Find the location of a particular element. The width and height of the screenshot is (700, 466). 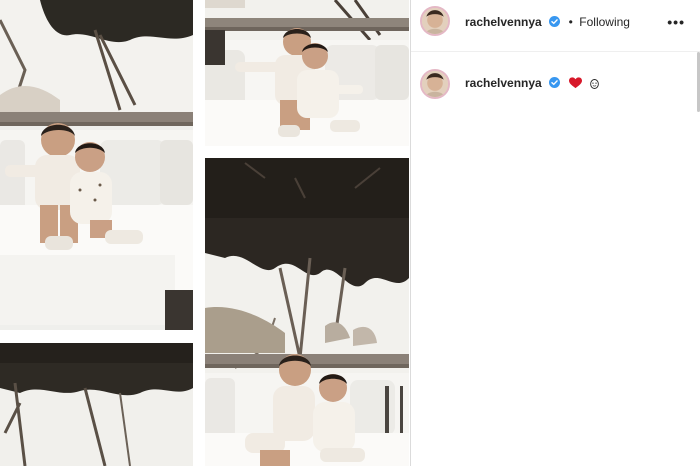

header-user-line: rachelvennya • Following is located at coordinates (547, 22).